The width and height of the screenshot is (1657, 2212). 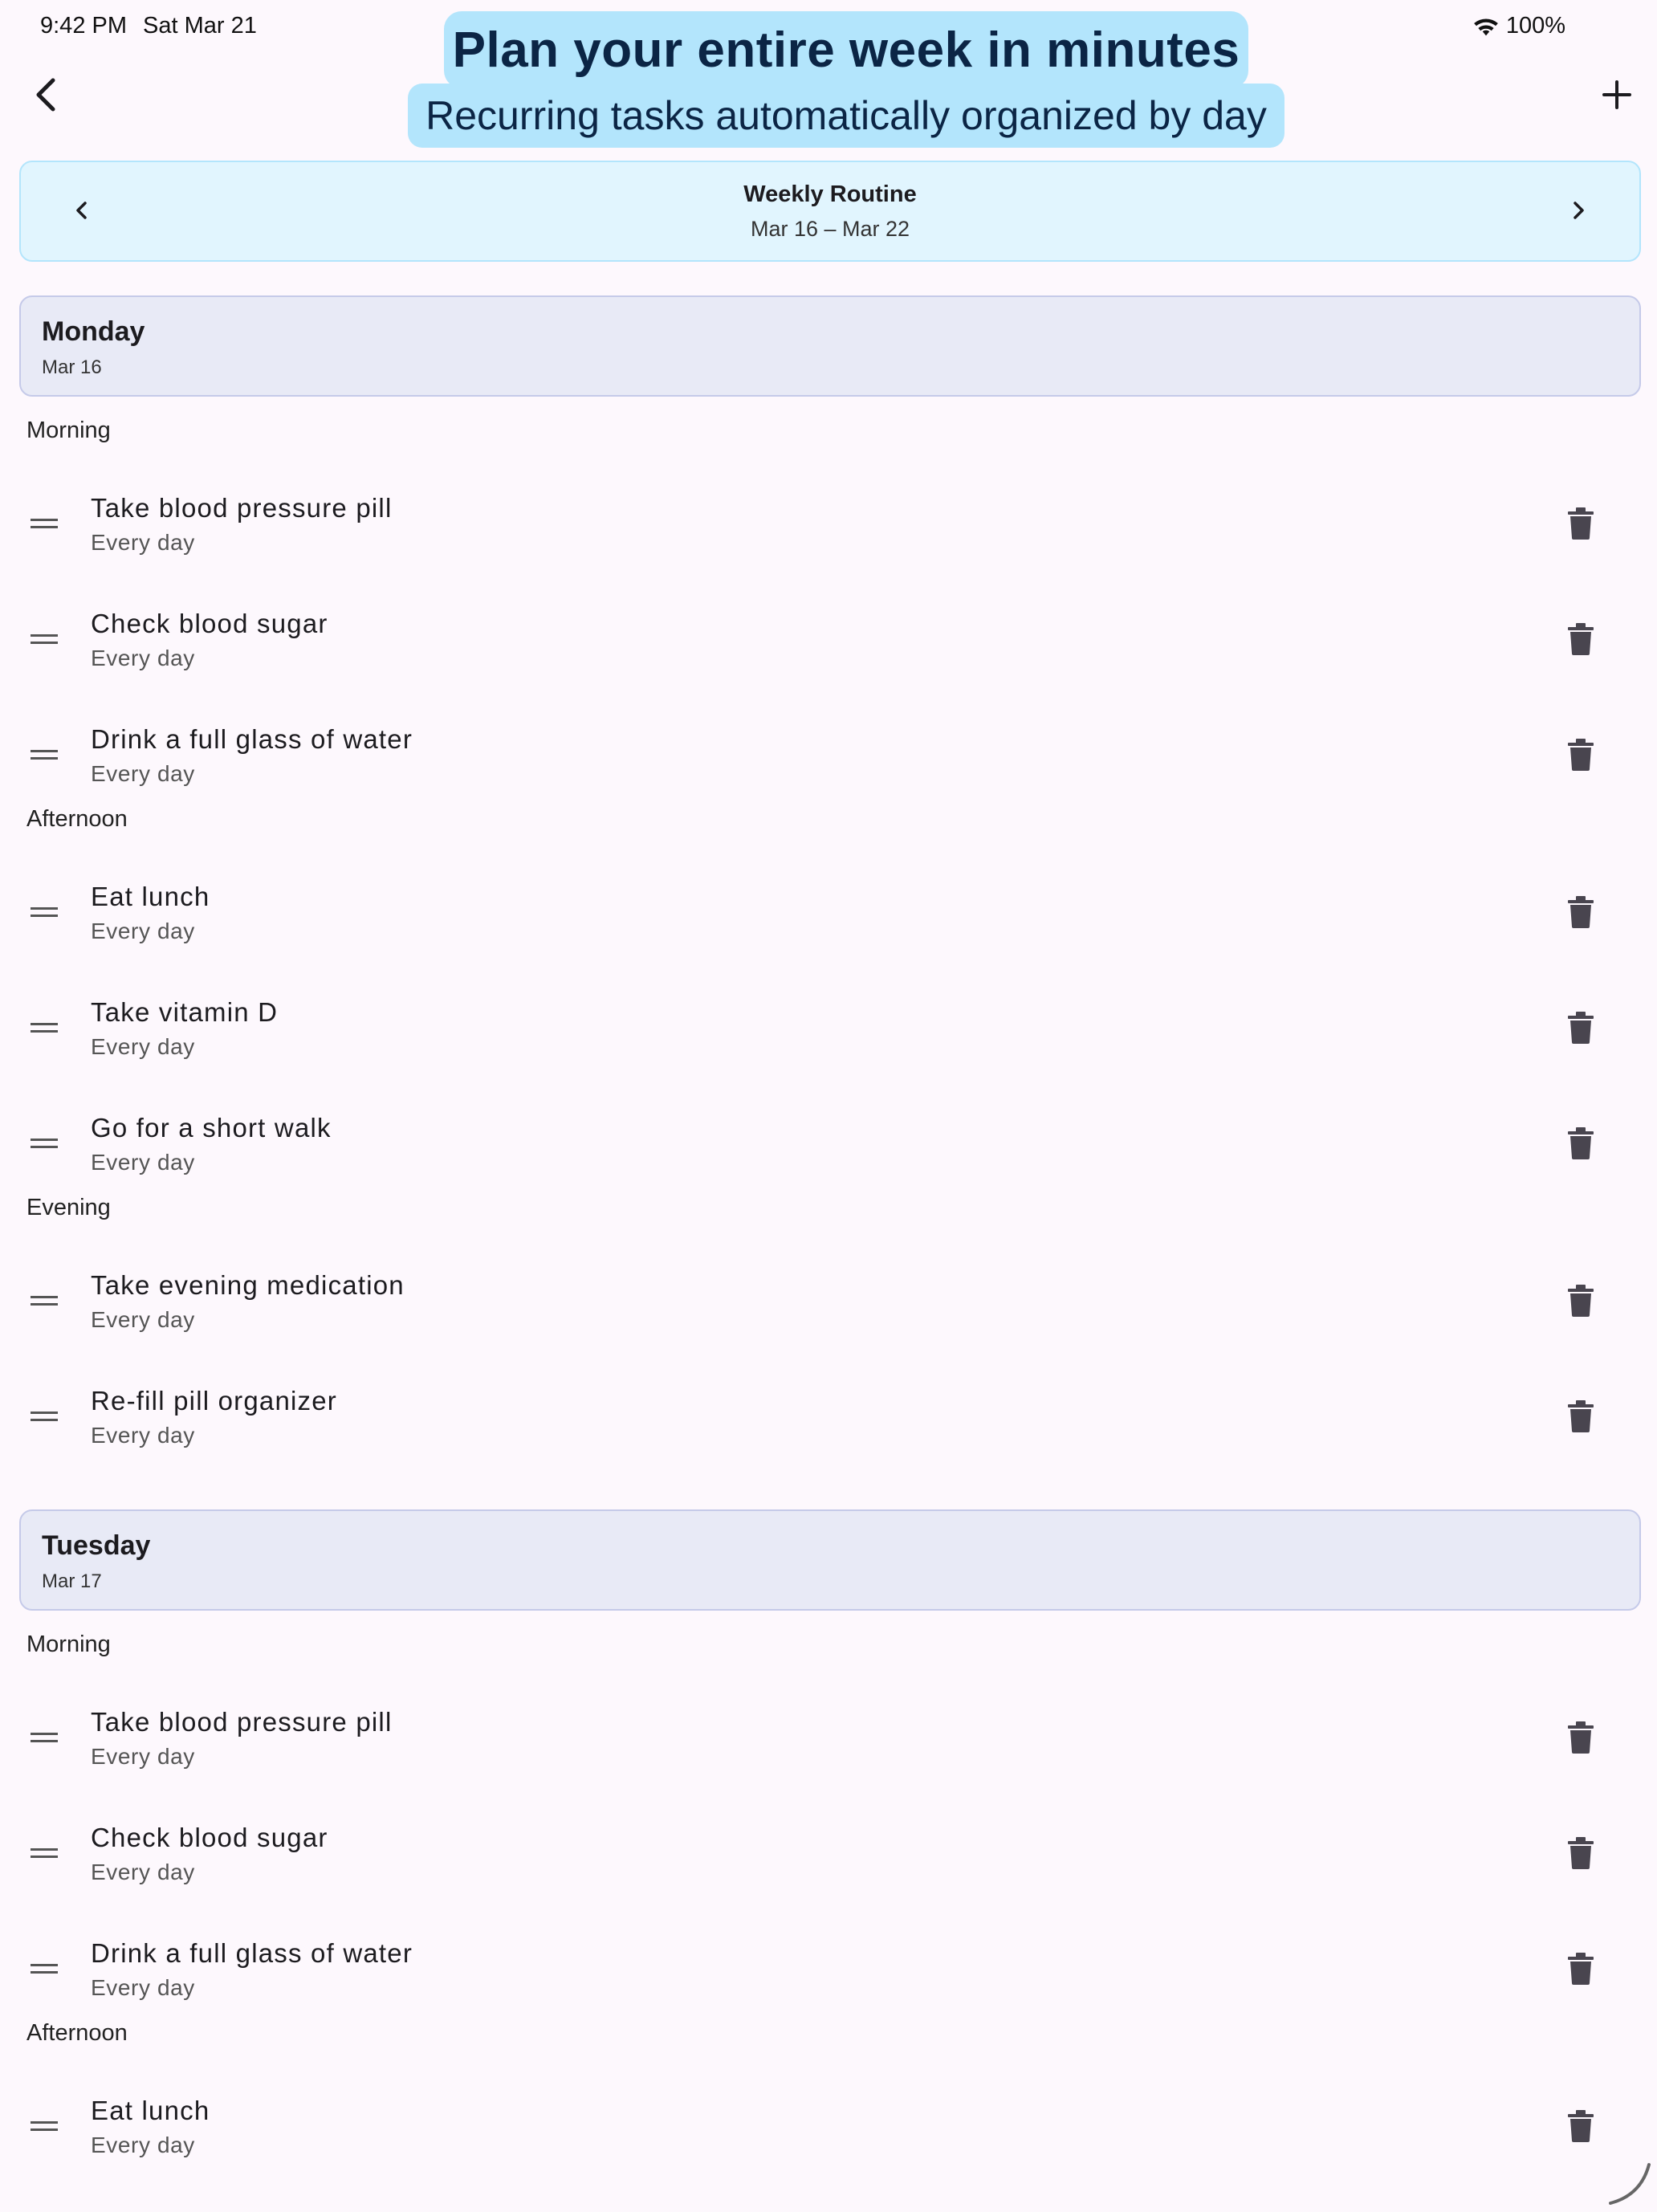 What do you see at coordinates (83, 26) in the screenshot?
I see `status-time: 9:42 PM` at bounding box center [83, 26].